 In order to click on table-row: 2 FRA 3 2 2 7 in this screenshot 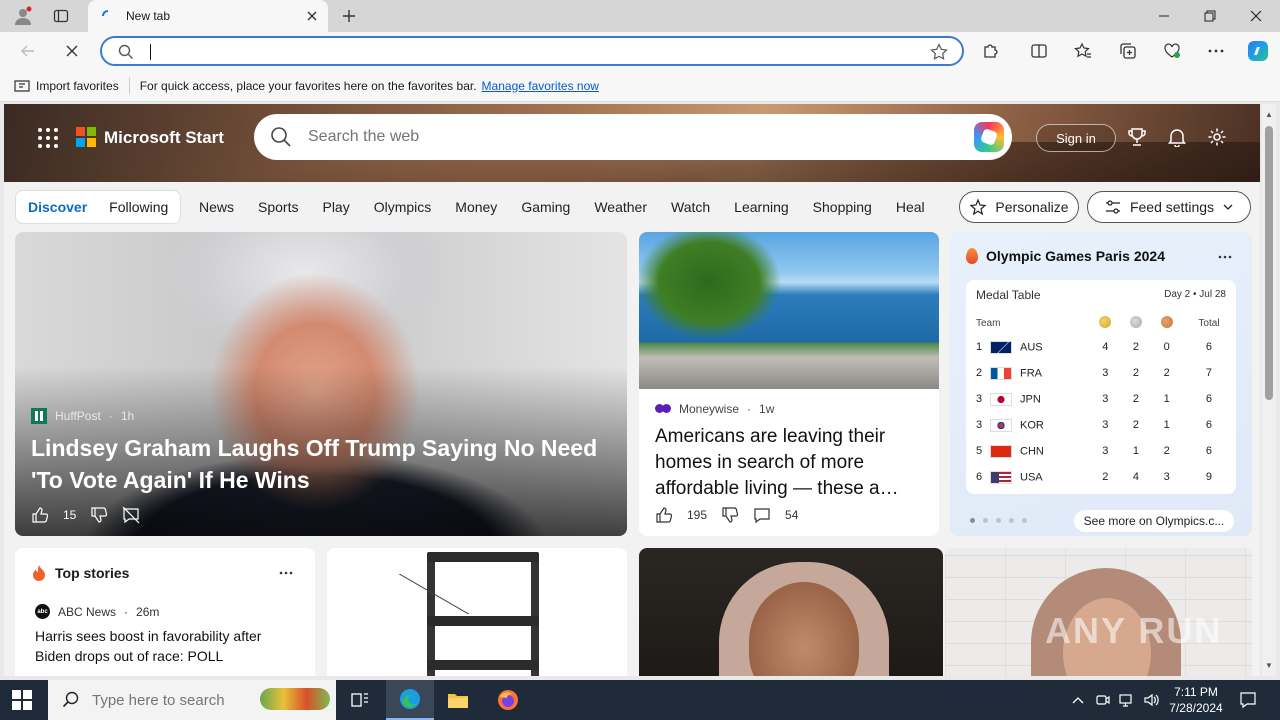, I will do `click(1101, 373)`.